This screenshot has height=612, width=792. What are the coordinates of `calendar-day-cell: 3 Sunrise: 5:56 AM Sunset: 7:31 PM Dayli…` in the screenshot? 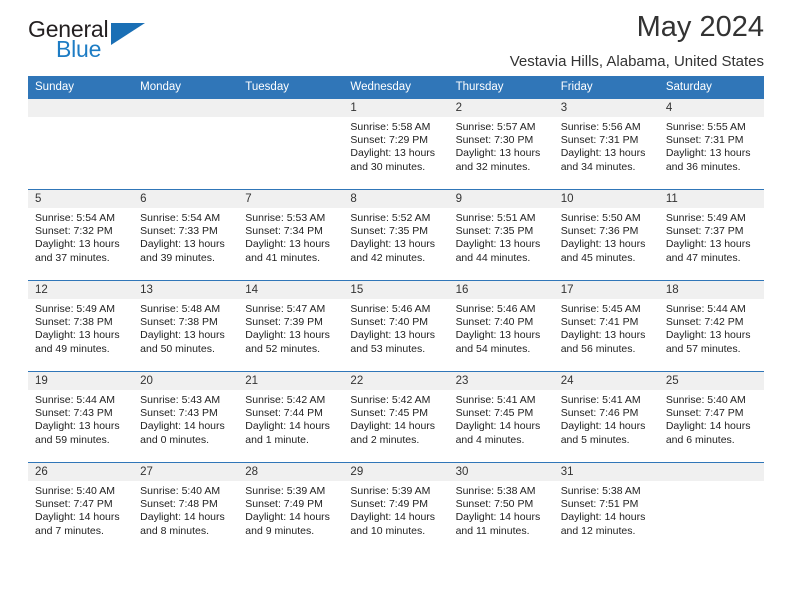 It's located at (606, 144).